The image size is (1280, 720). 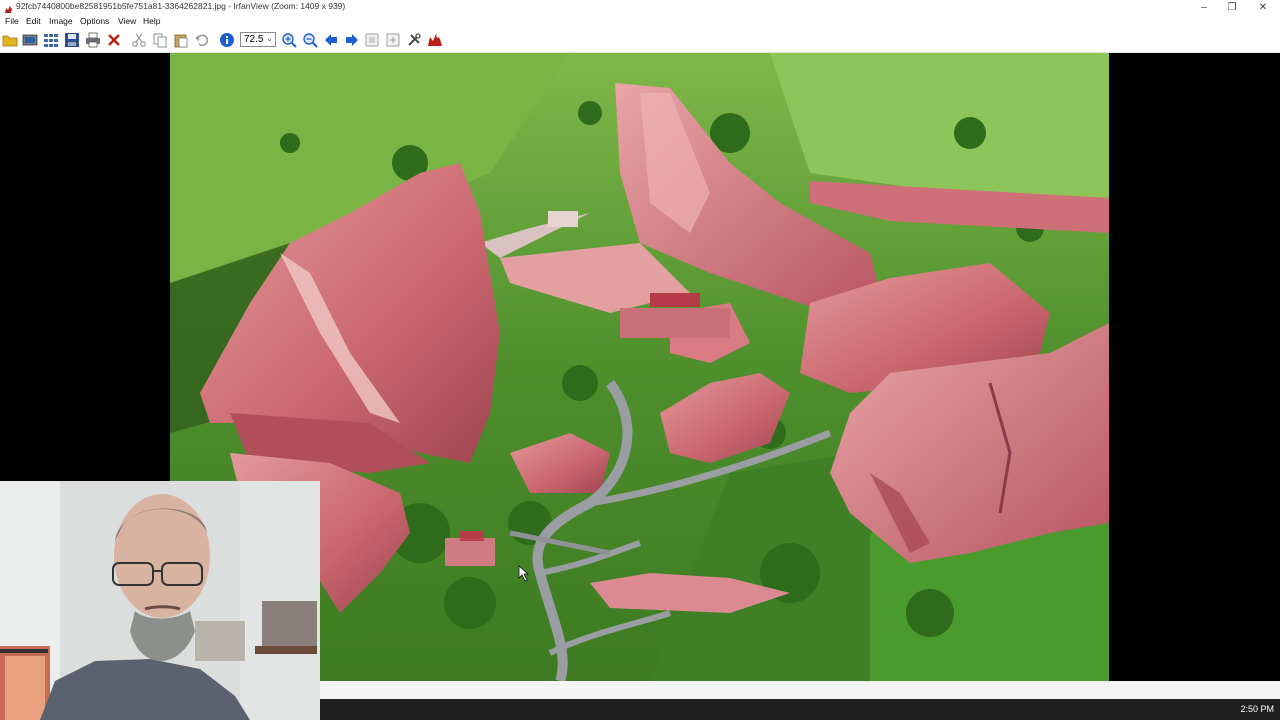 What do you see at coordinates (393, 40) in the screenshot?
I see `actual-size-icon` at bounding box center [393, 40].